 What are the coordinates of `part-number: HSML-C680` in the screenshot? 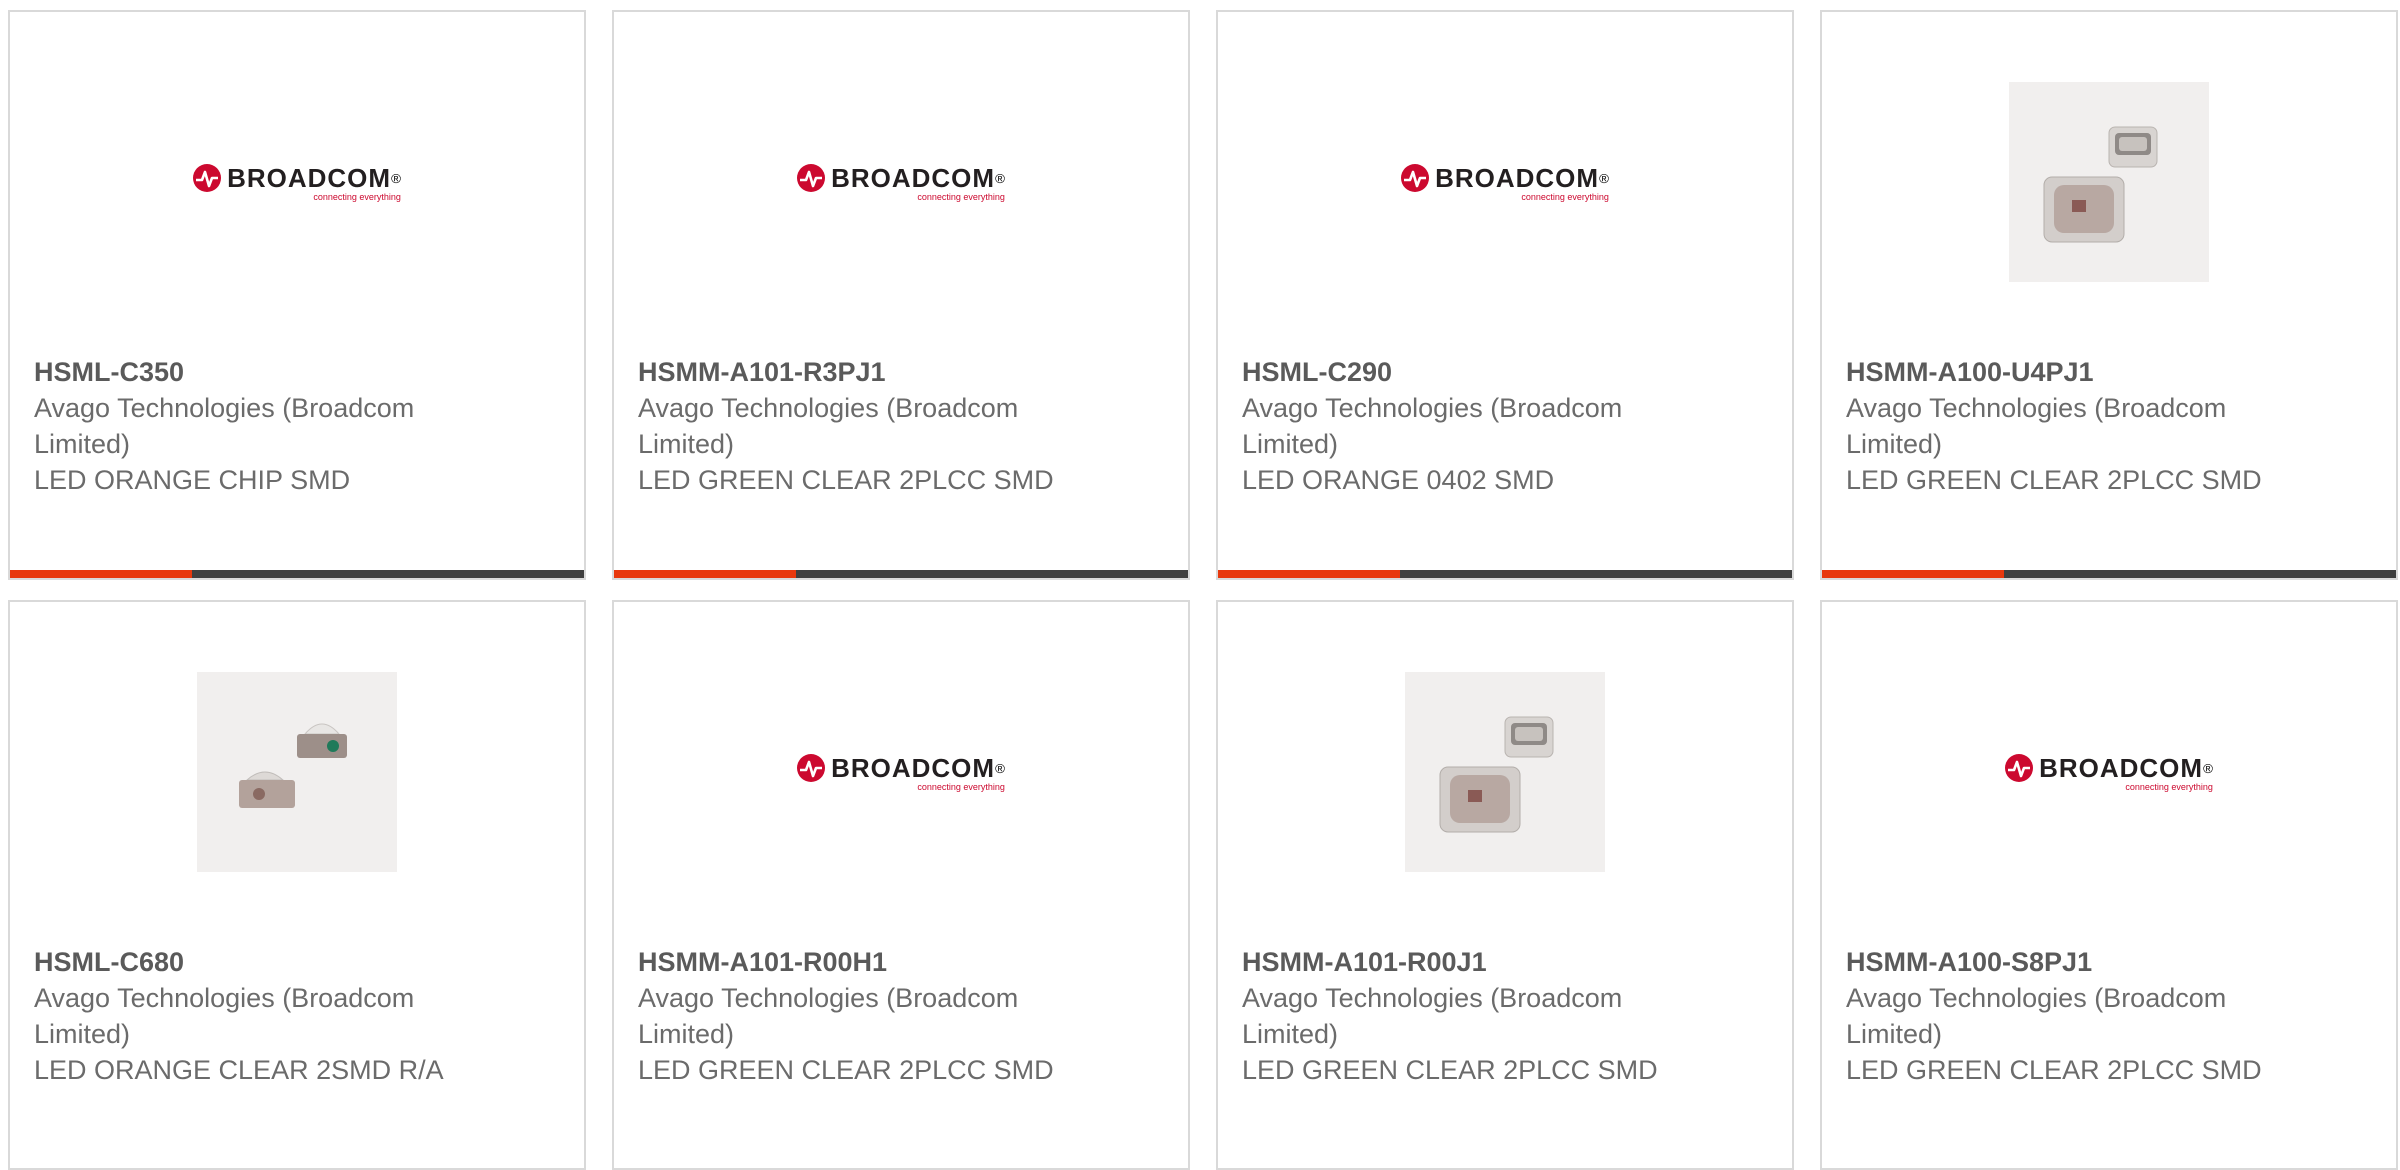 It's located at (297, 962).